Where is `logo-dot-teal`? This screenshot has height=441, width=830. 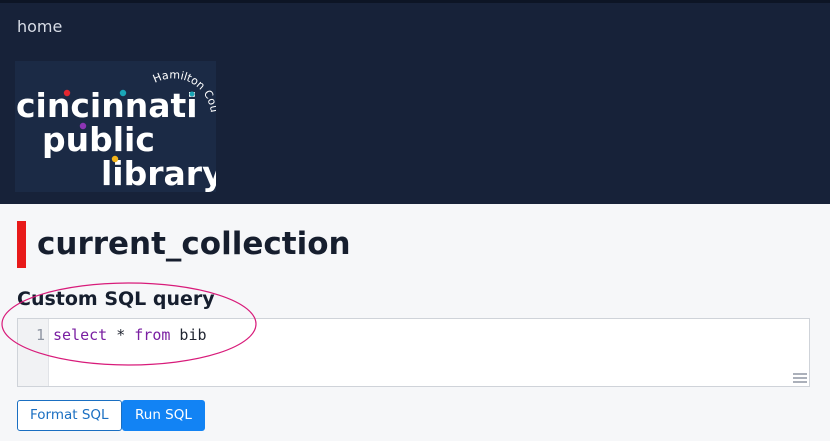
logo-dot-teal is located at coordinates (123, 93).